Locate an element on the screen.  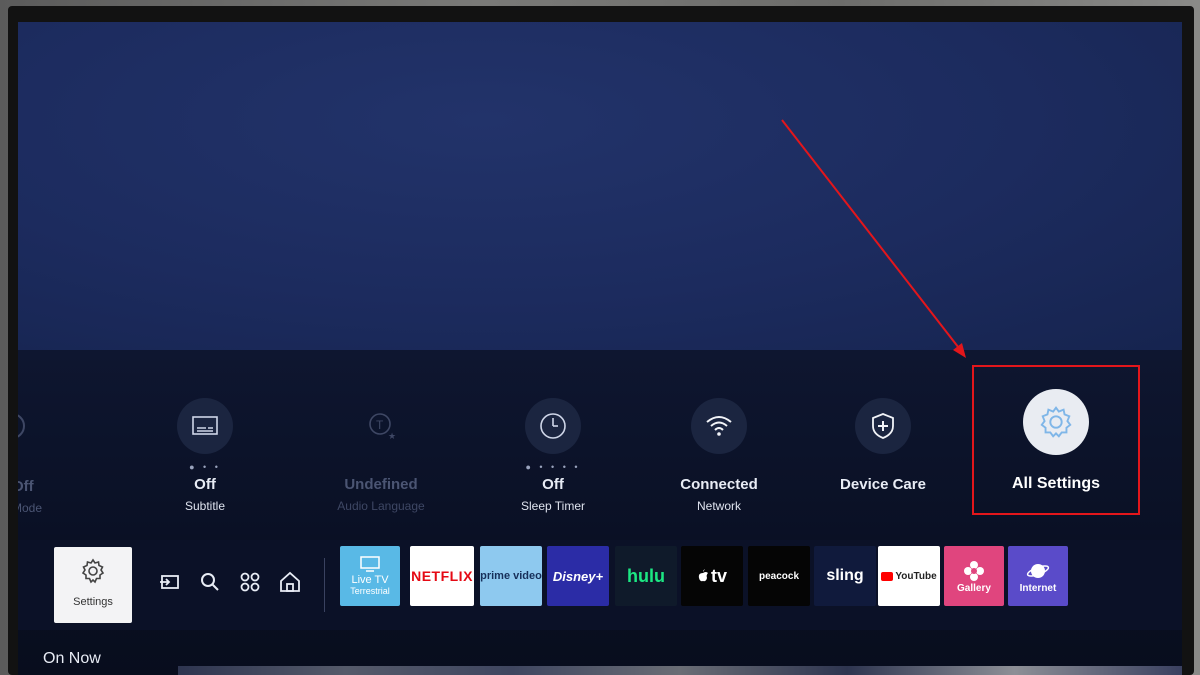
app-prime-video-label: prime video is located at coordinates (511, 576).